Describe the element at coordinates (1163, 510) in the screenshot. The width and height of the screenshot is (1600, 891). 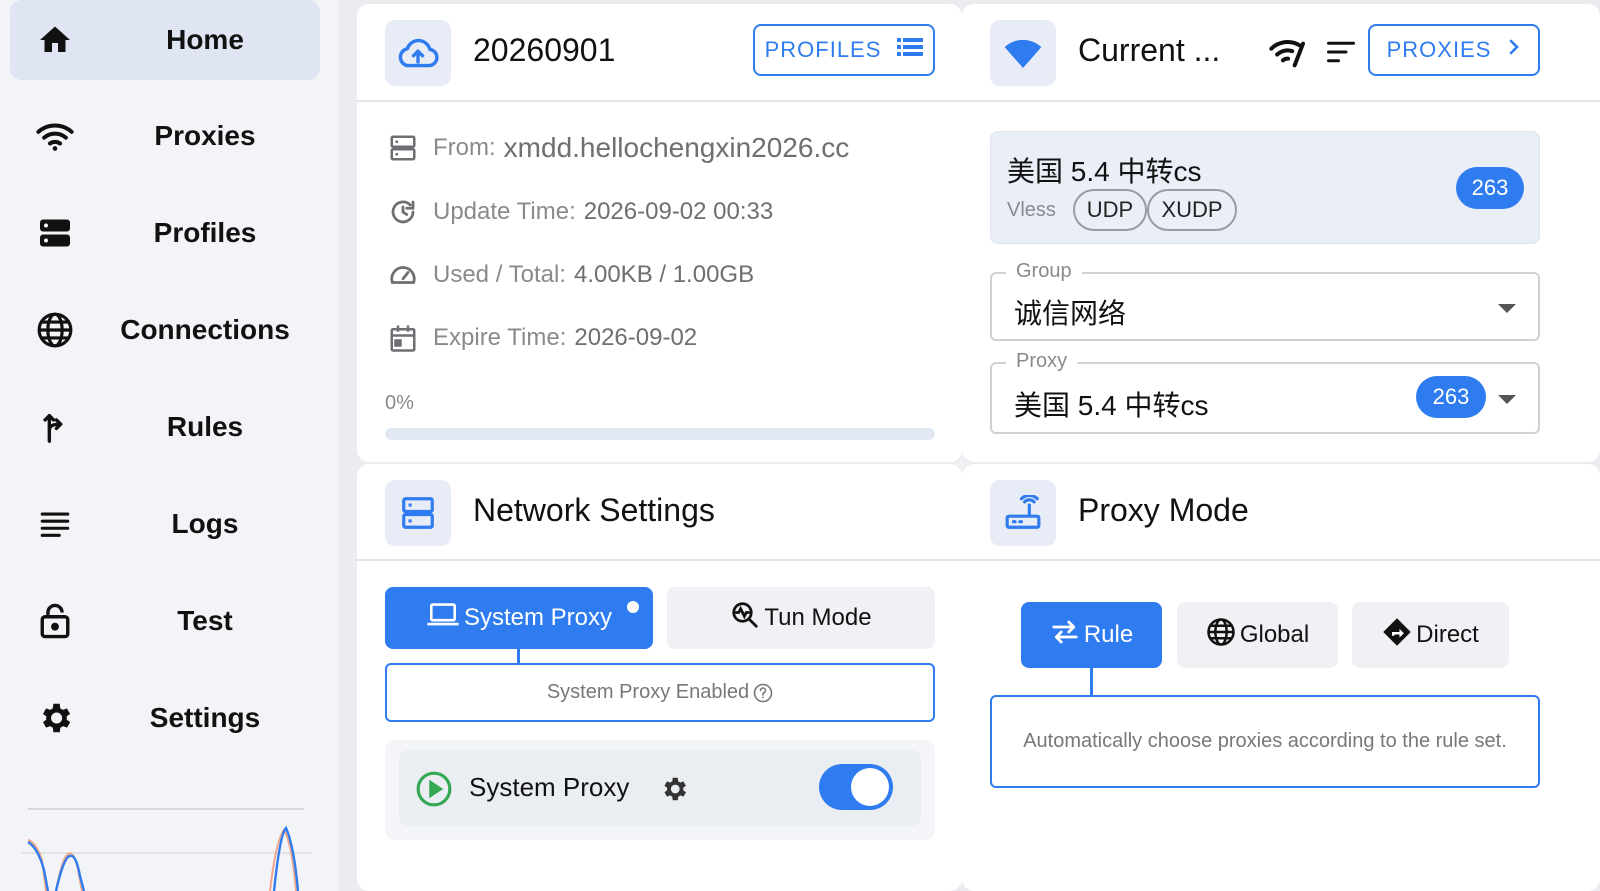
I see `proxy-mode-title: Proxy Mode` at that location.